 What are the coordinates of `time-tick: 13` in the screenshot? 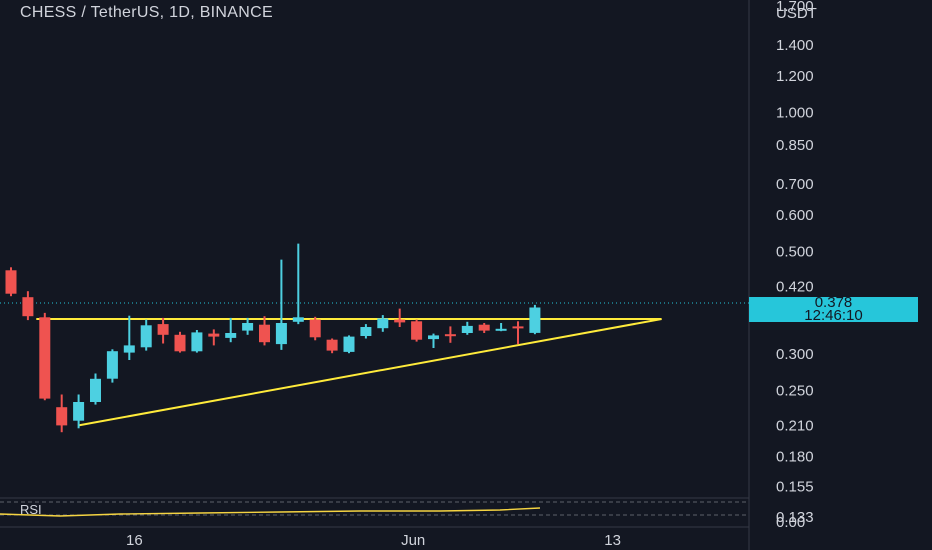 It's located at (612, 540).